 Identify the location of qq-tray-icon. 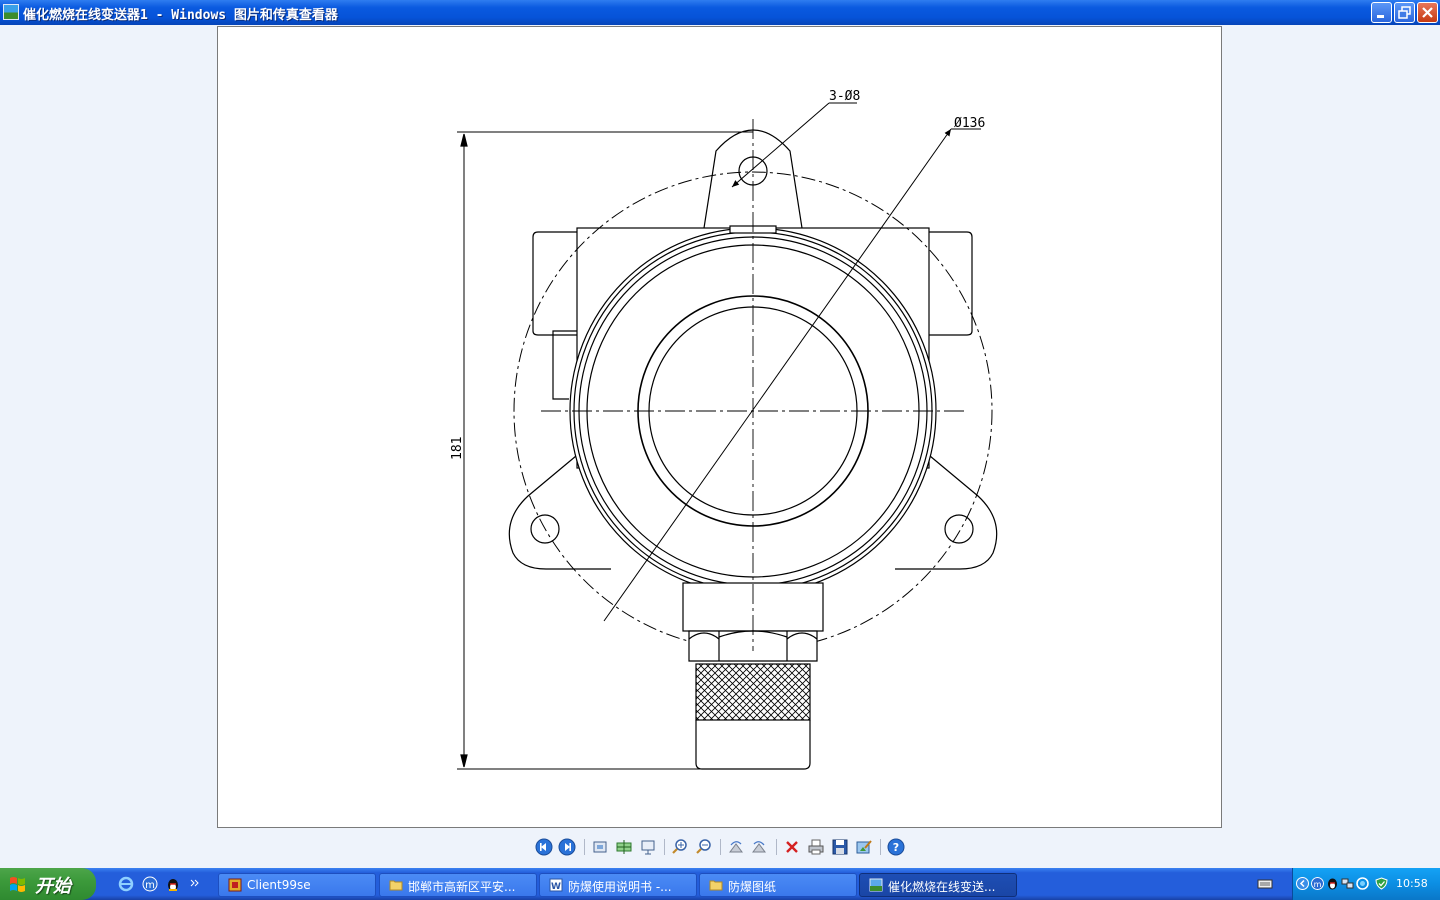
(1332, 883).